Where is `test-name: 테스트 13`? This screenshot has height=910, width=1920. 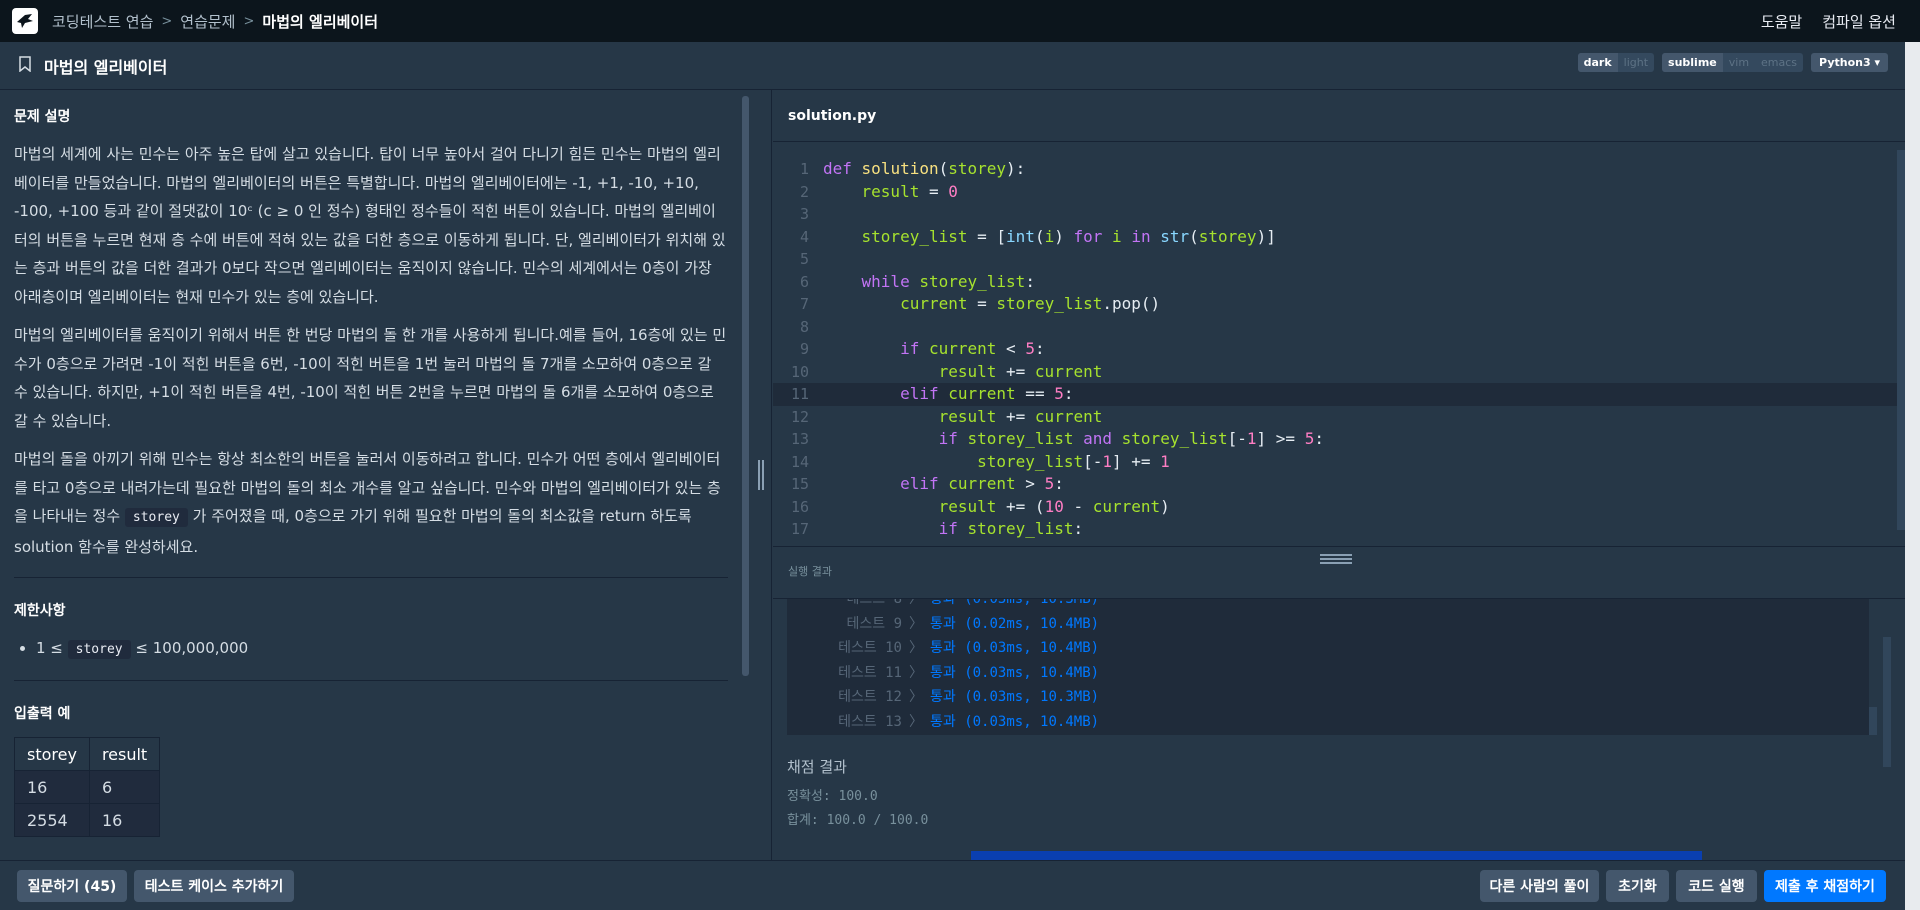
test-name: 테스트 13 is located at coordinates (870, 721).